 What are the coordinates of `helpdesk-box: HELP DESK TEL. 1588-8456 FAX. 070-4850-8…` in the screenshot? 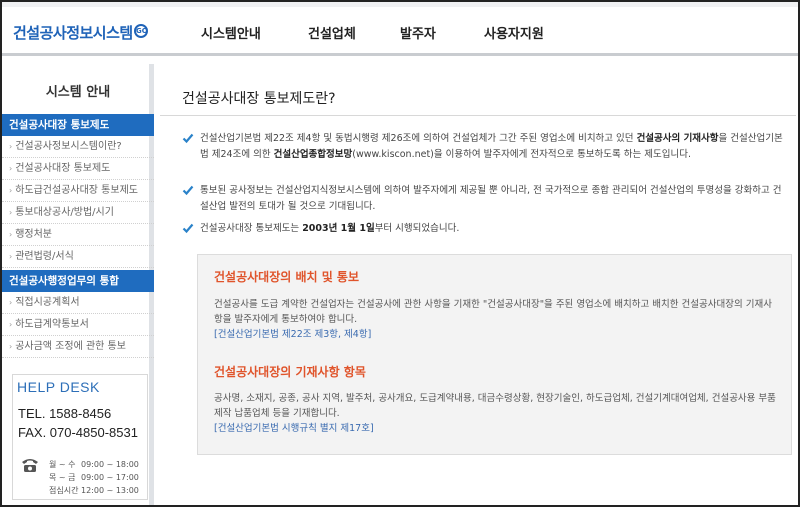 It's located at (80, 437).